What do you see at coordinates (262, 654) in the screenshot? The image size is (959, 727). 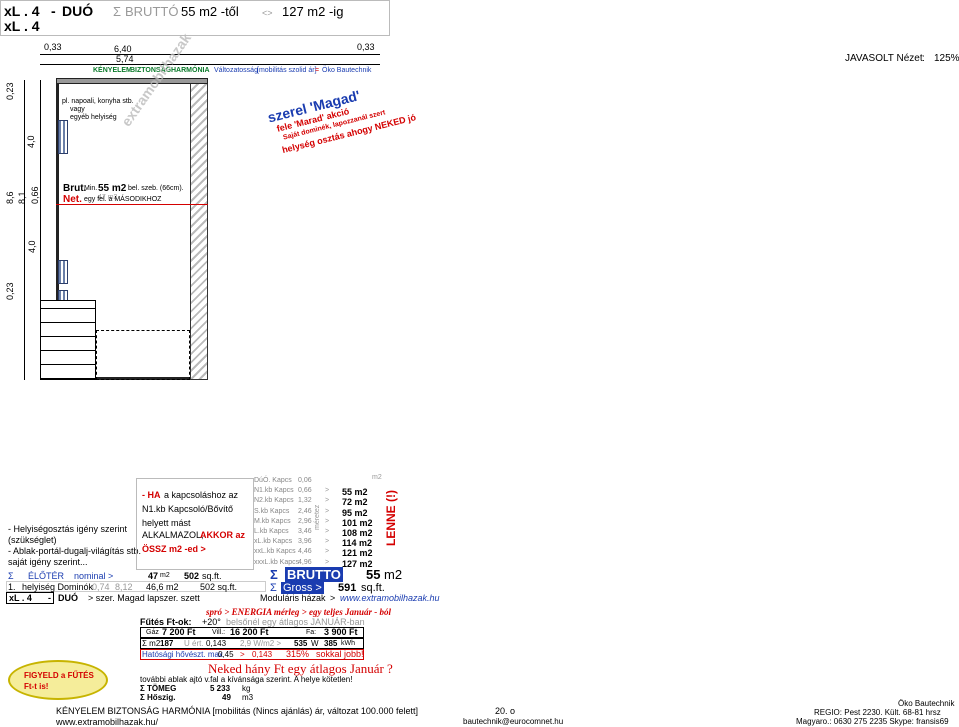 I see `limit-u2: 0,143` at bounding box center [262, 654].